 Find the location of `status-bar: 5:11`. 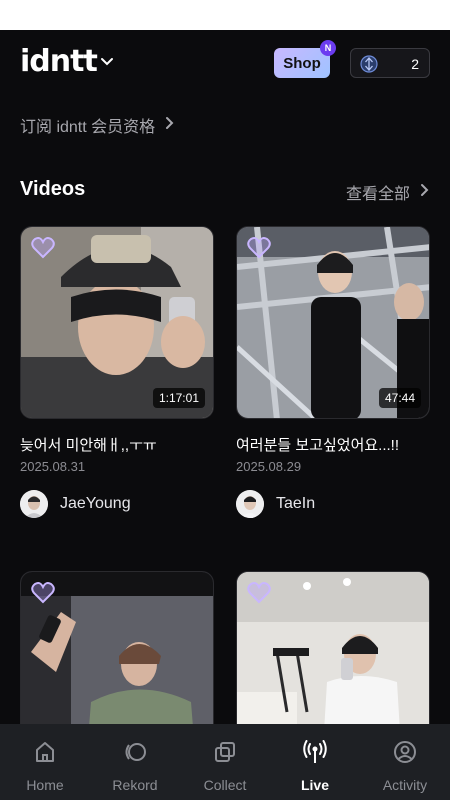

status-bar: 5:11 is located at coordinates (225, 15).